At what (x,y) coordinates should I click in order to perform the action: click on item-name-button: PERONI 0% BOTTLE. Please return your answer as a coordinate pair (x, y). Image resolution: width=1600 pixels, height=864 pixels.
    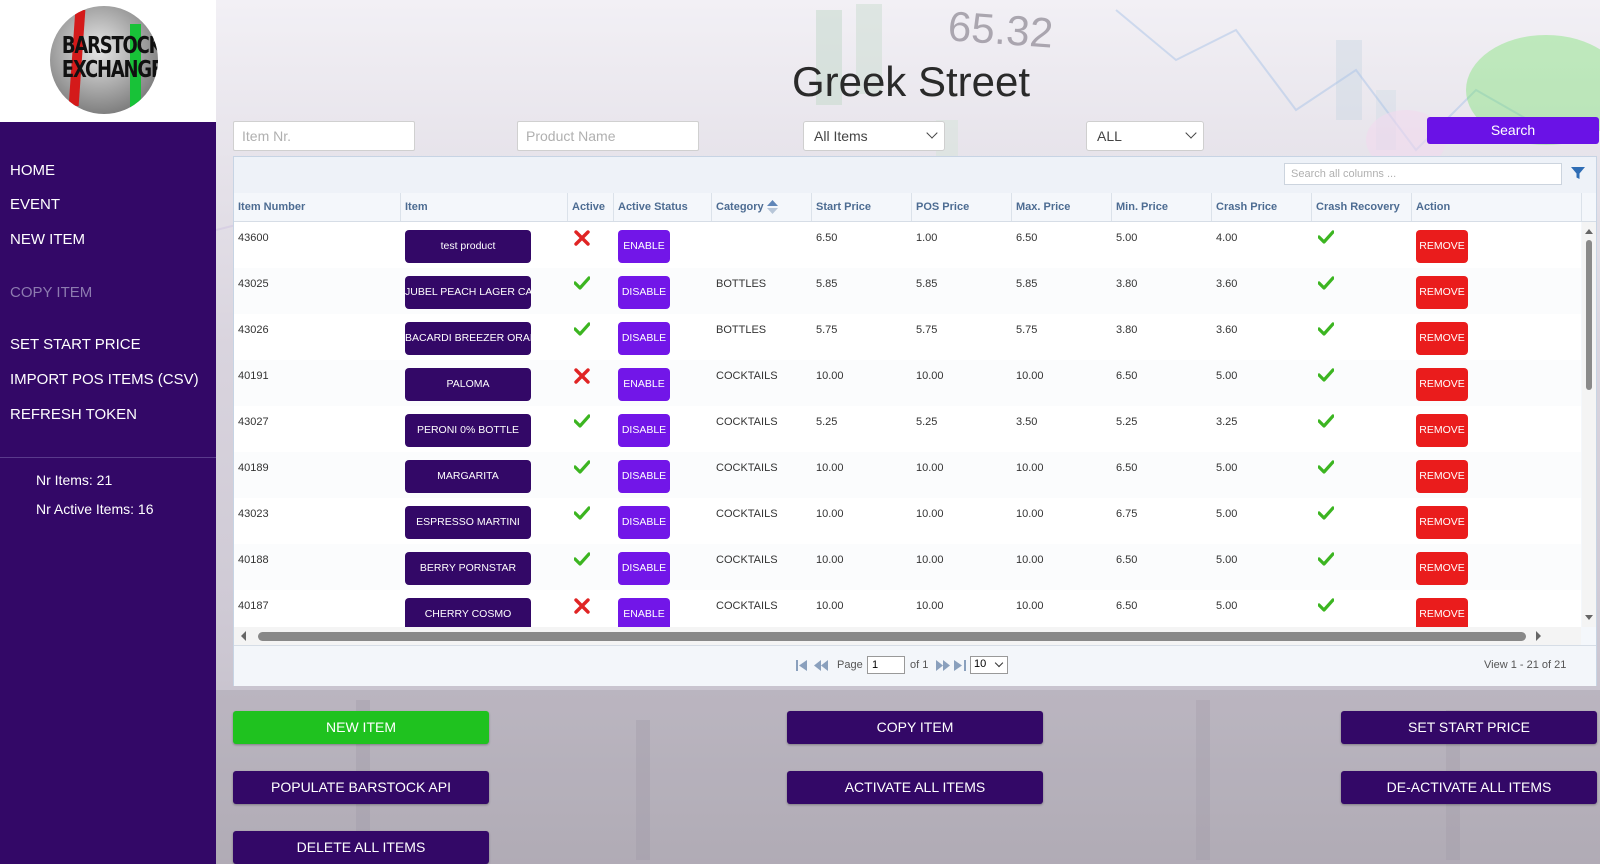
    Looking at the image, I should click on (468, 430).